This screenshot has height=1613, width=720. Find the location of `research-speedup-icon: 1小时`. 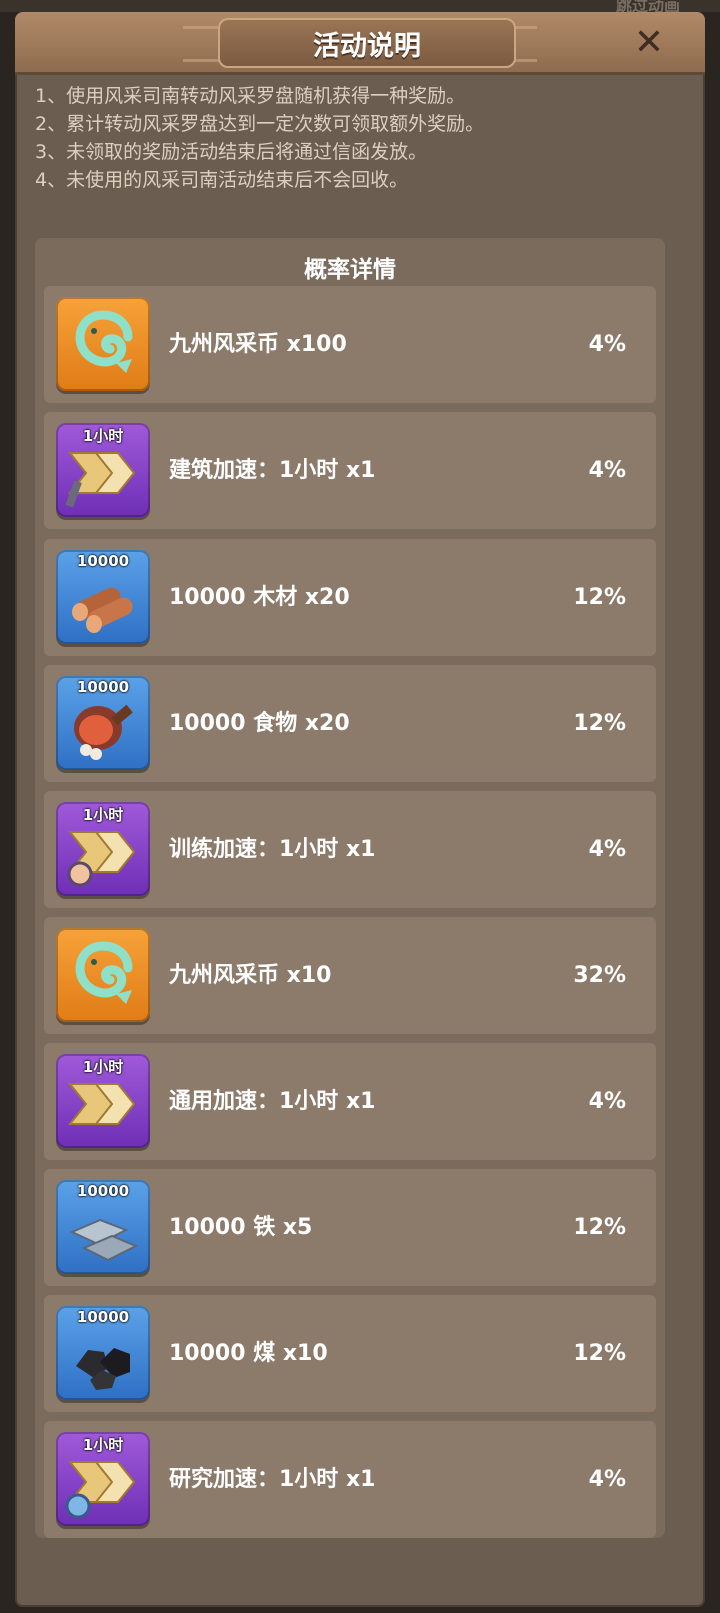

research-speedup-icon: 1小时 is located at coordinates (103, 1479).